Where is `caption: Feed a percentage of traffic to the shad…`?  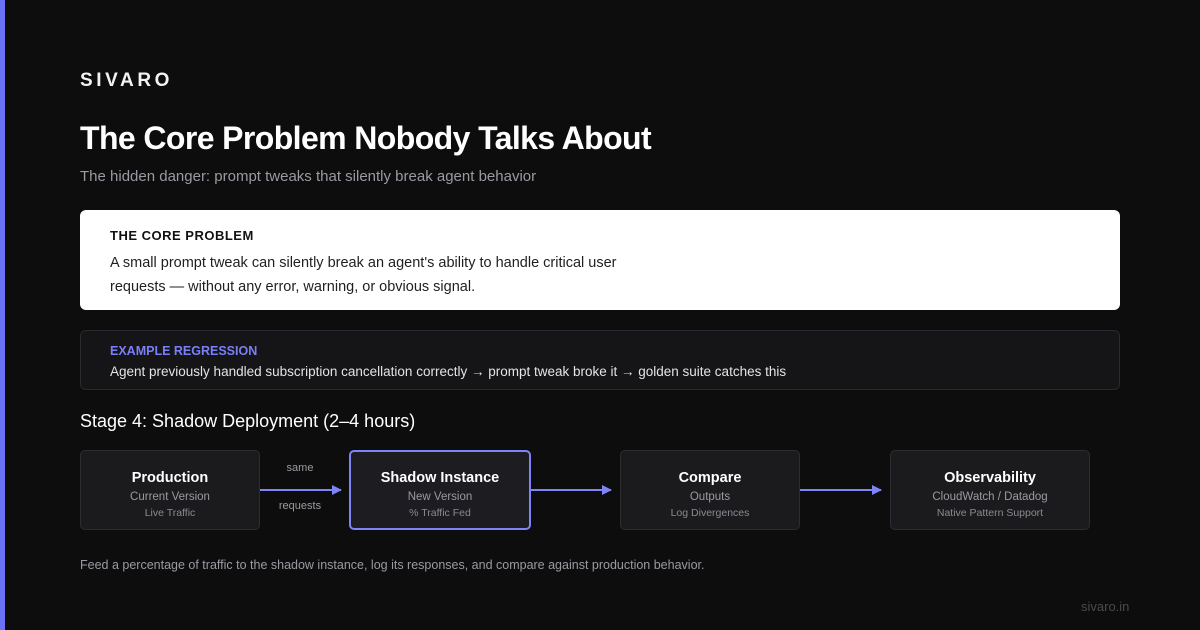
caption: Feed a percentage of traffic to the shad… is located at coordinates (392, 565).